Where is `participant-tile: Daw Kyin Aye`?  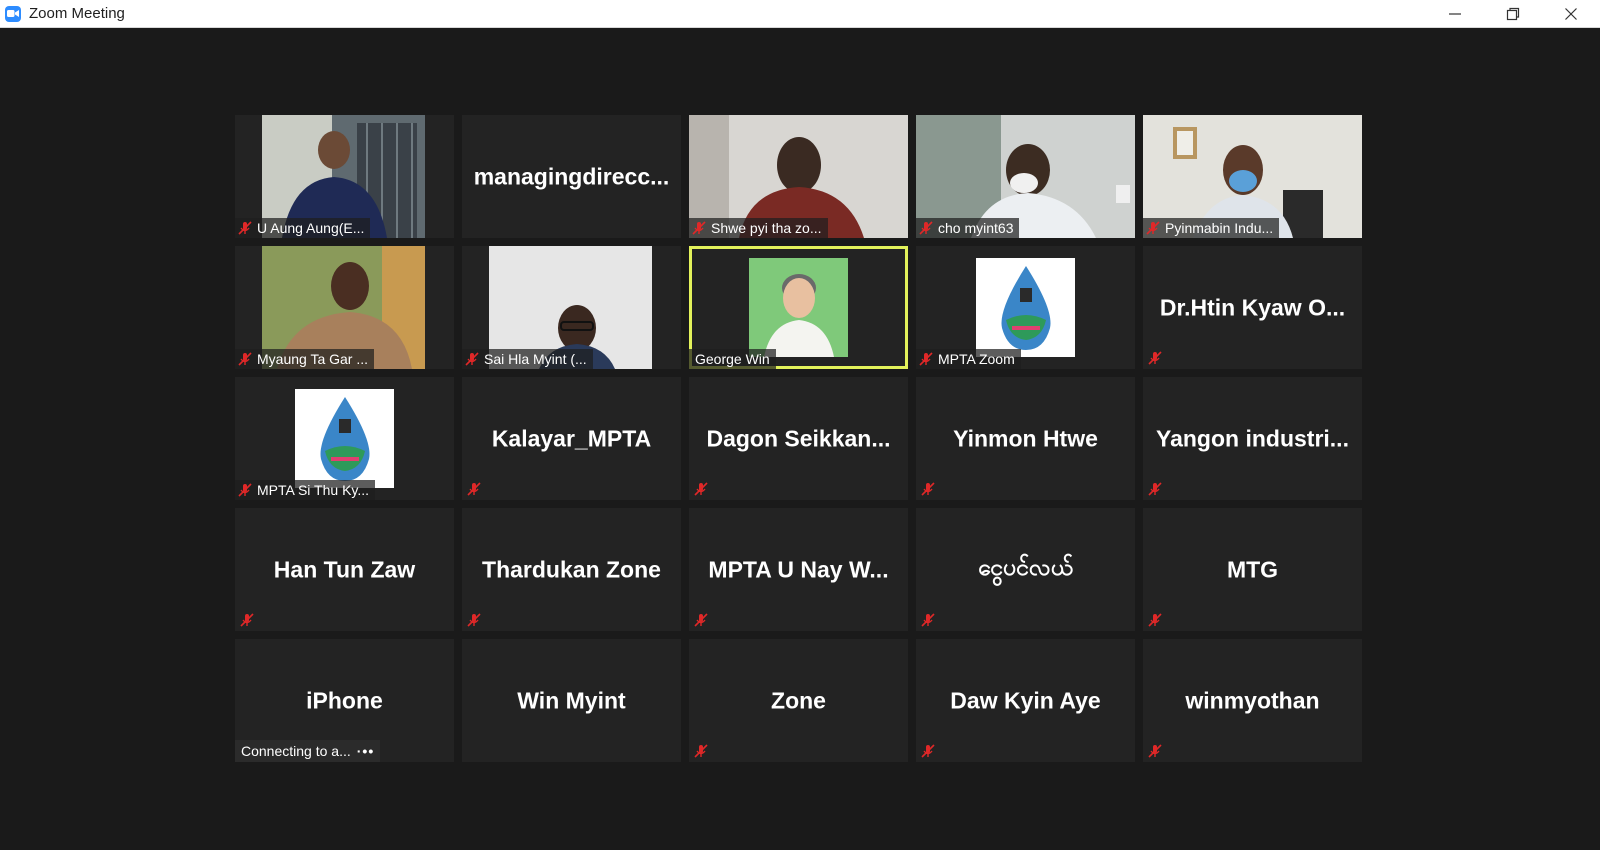 participant-tile: Daw Kyin Aye is located at coordinates (1025, 700).